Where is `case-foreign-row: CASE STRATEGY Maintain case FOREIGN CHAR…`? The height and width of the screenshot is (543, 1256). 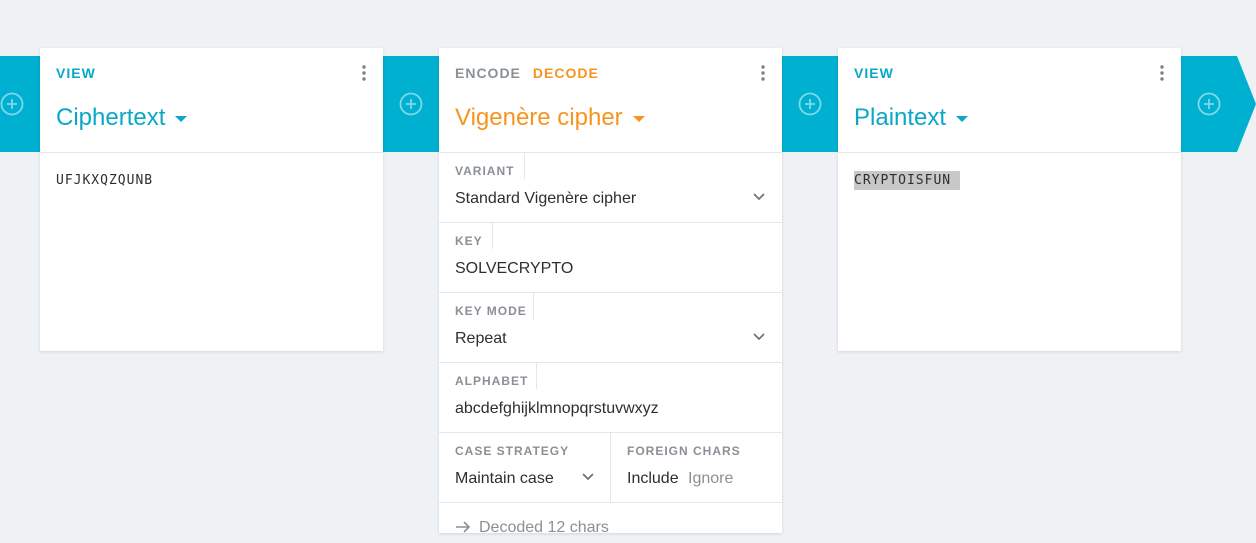
case-foreign-row: CASE STRATEGY Maintain case FOREIGN CHAR… is located at coordinates (610, 468).